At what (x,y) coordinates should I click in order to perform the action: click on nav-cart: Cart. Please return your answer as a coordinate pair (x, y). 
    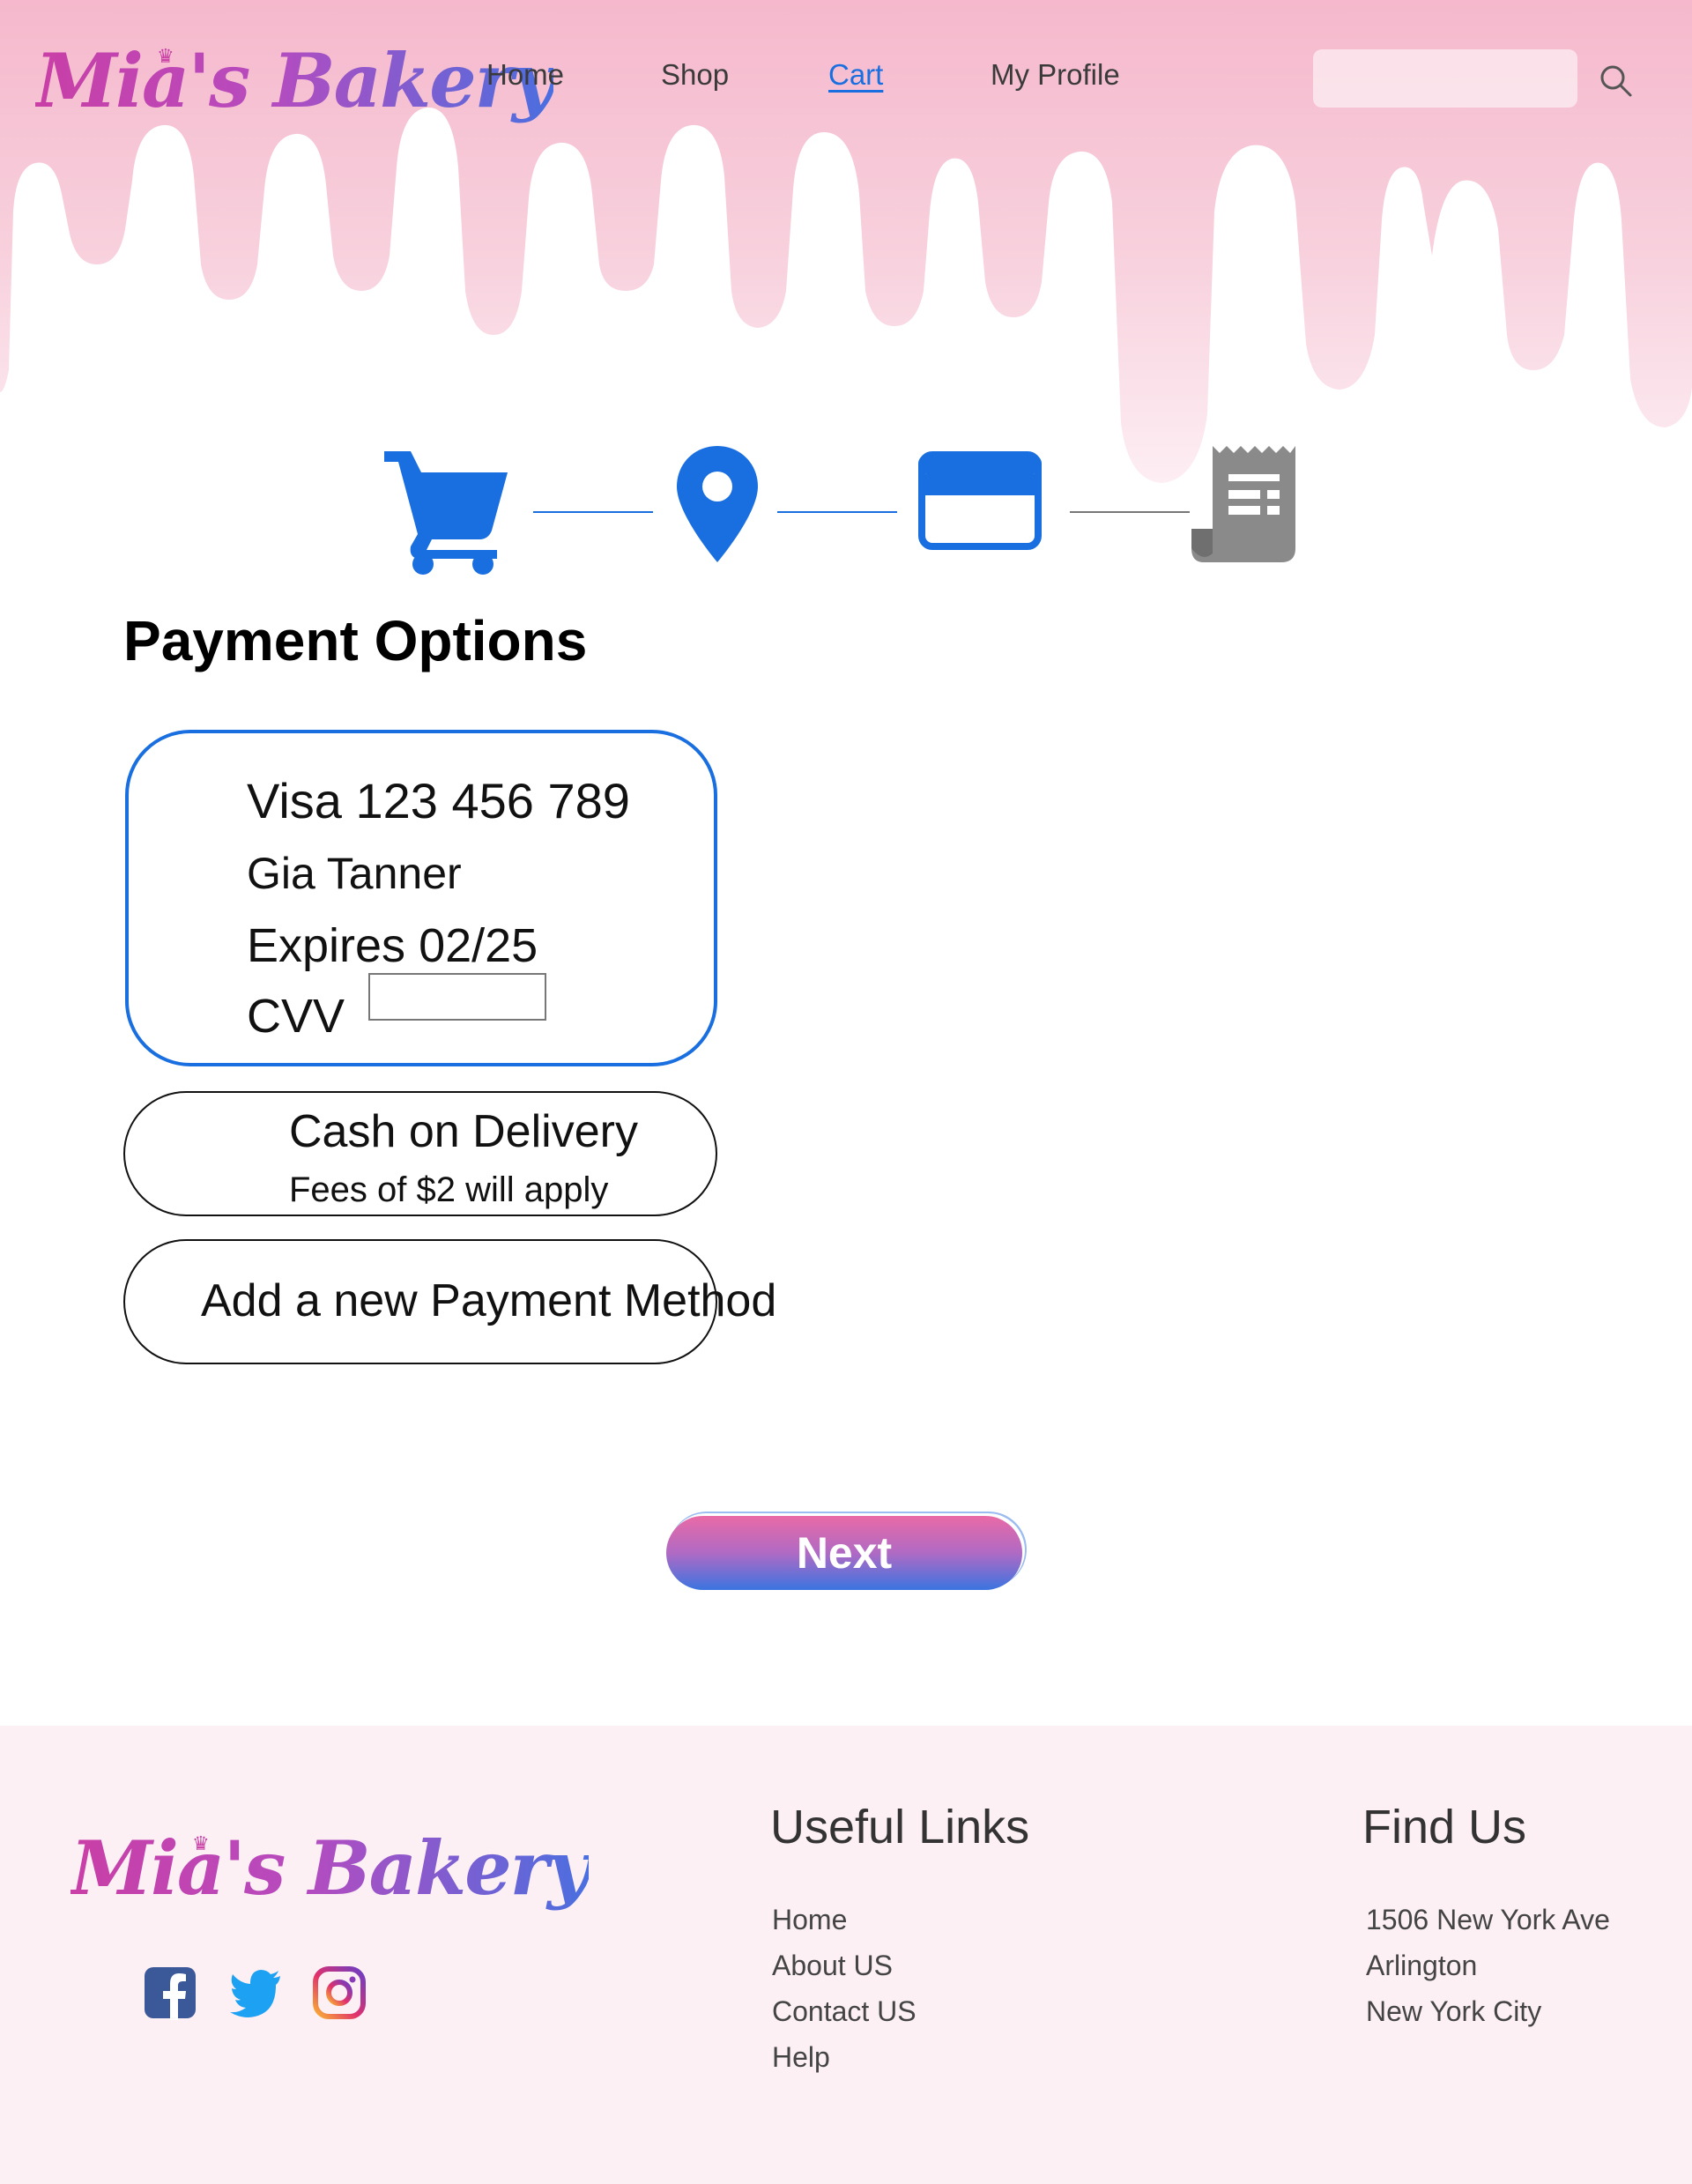
    Looking at the image, I should click on (855, 75).